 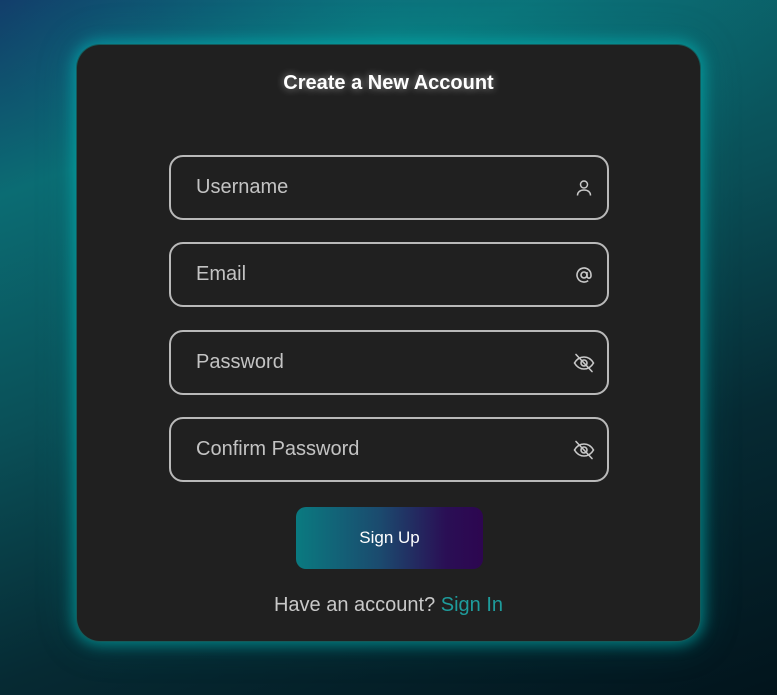 I want to click on username-field, so click(x=389, y=187).